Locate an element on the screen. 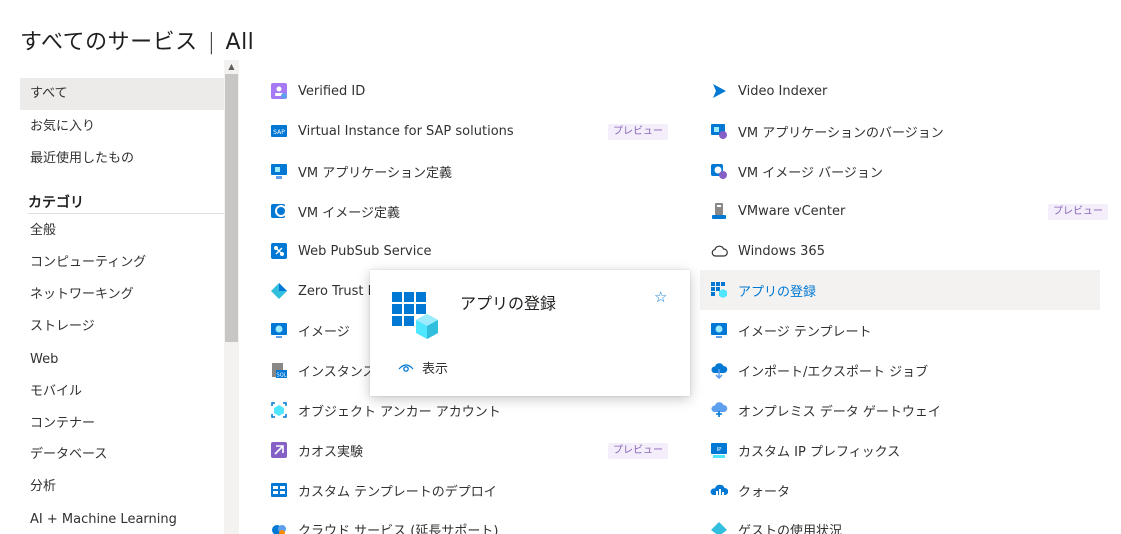  service-quotas: クォータ is located at coordinates (905, 490).